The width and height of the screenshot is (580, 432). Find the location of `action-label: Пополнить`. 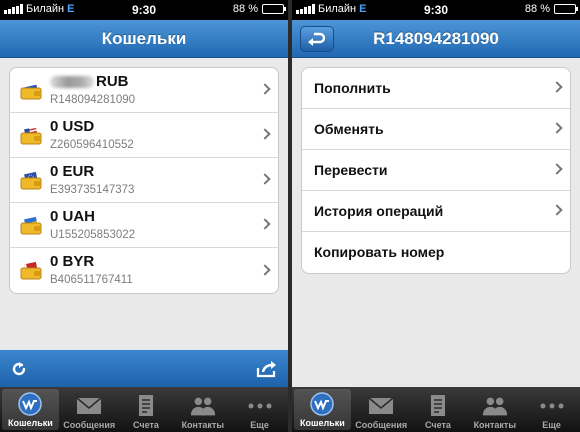

action-label: Пополнить is located at coordinates (352, 88).